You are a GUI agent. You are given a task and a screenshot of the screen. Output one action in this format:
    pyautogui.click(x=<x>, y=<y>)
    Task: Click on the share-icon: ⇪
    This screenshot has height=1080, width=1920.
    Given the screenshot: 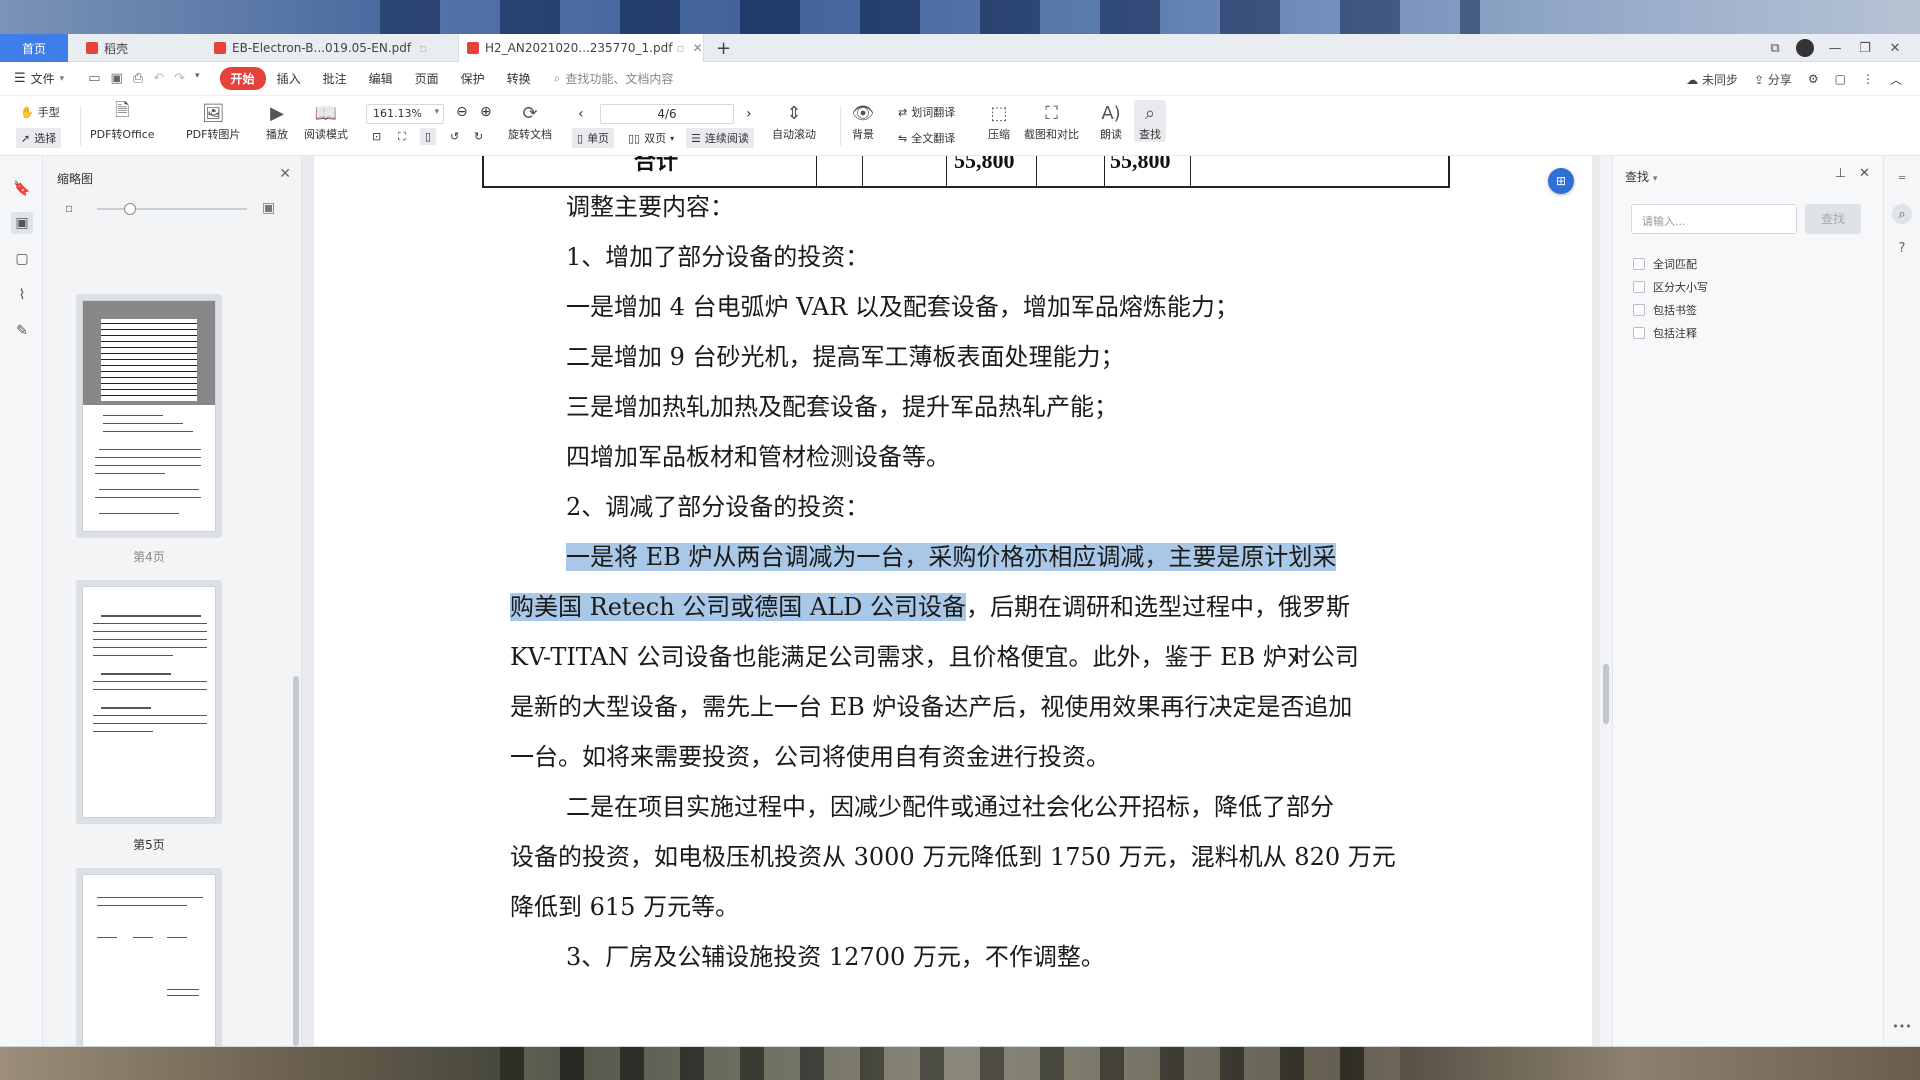 What is the action you would take?
    pyautogui.click(x=1759, y=79)
    